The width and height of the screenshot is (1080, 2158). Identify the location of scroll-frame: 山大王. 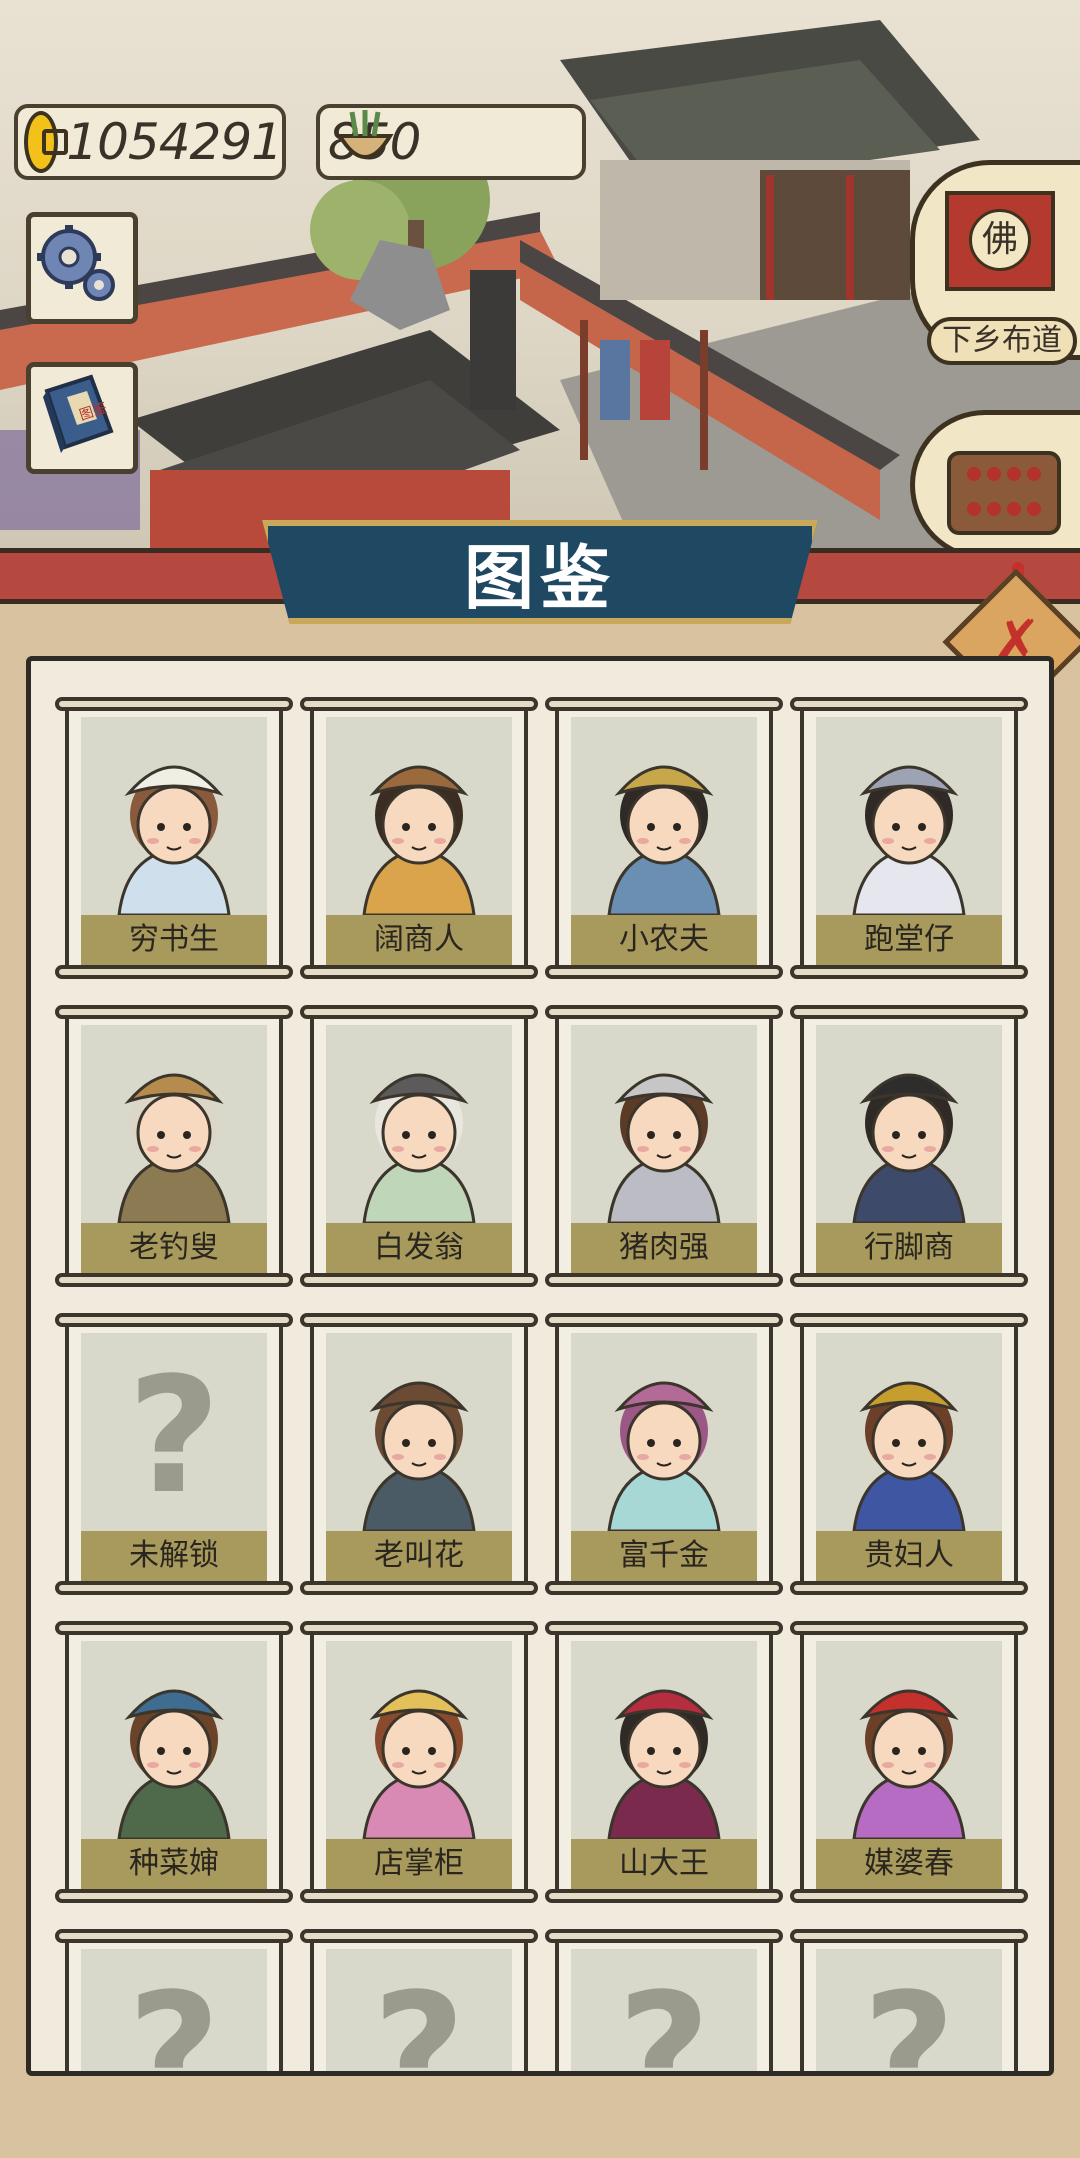
(664, 1762).